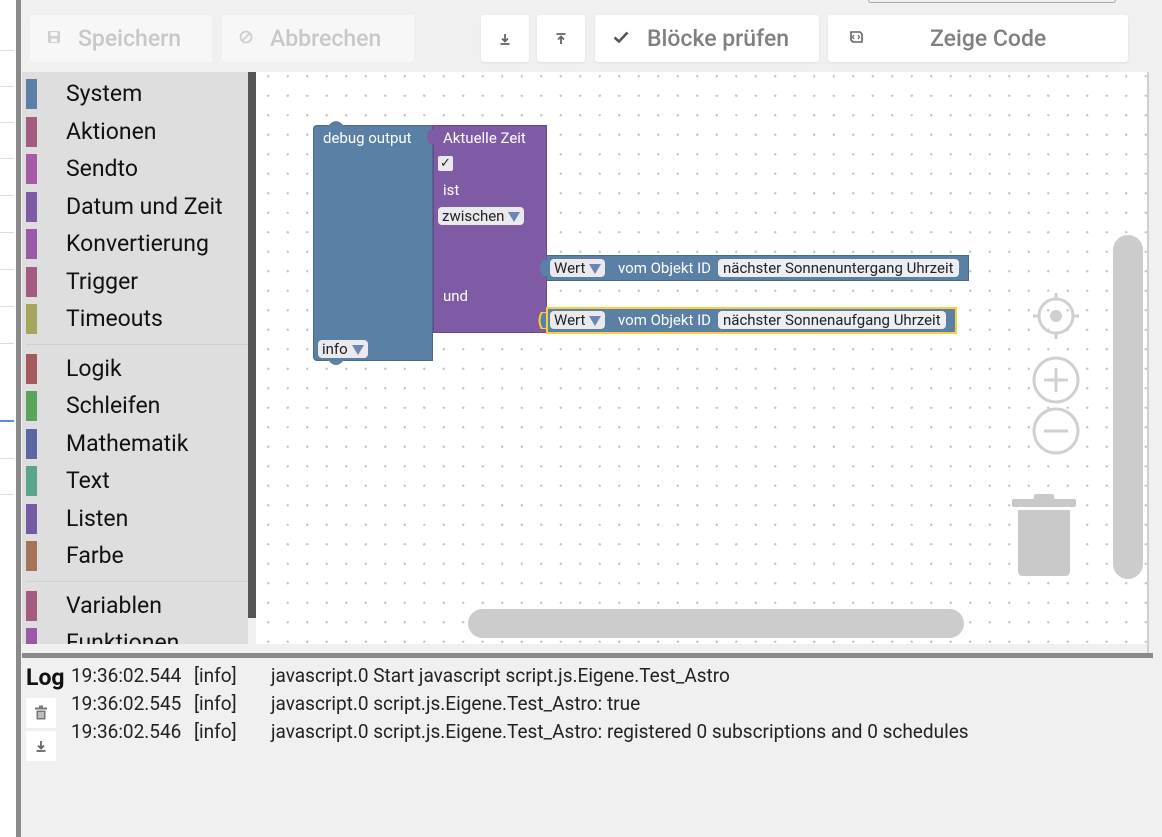 Image resolution: width=1162 pixels, height=837 pixels. What do you see at coordinates (570, 268) in the screenshot?
I see `value-label: Wert` at bounding box center [570, 268].